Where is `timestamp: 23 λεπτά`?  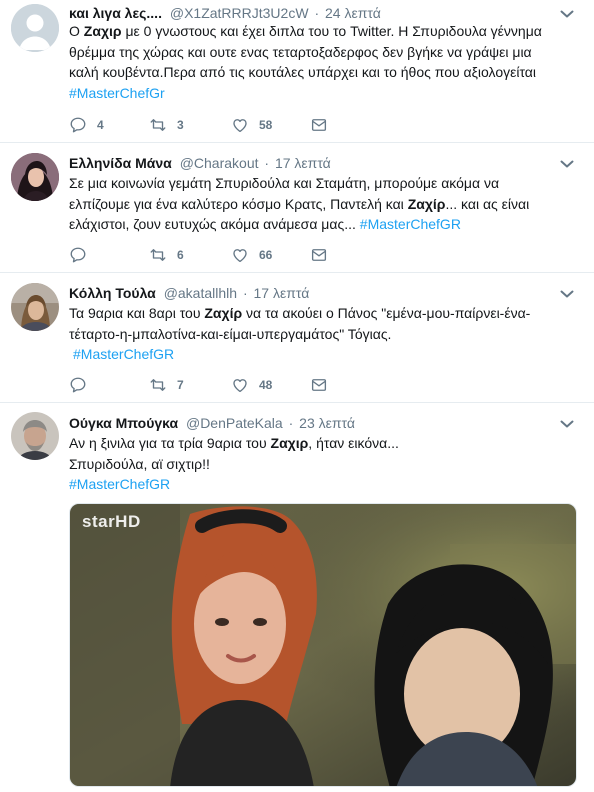
timestamp: 23 λεπτά is located at coordinates (327, 423).